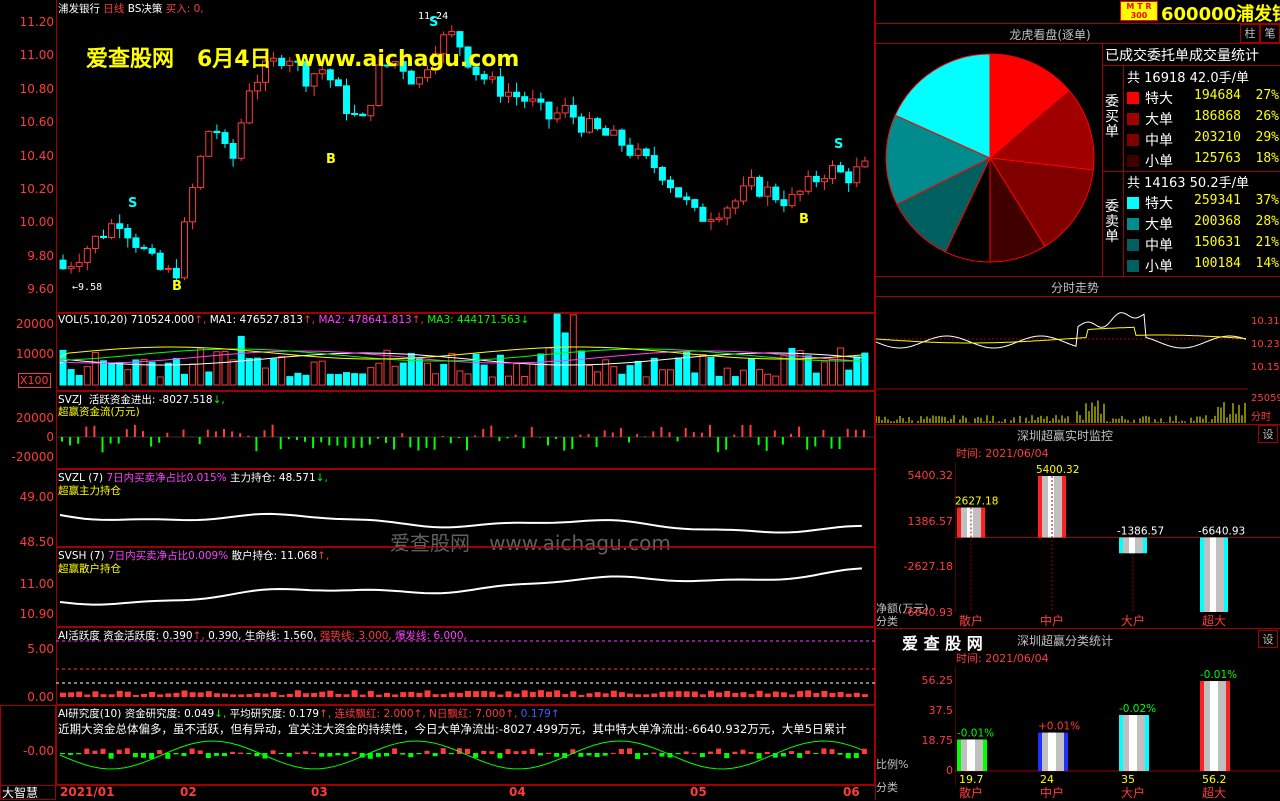  Describe the element at coordinates (1139, 11) in the screenshot. I see `mtr-badge: M T R 300` at that location.